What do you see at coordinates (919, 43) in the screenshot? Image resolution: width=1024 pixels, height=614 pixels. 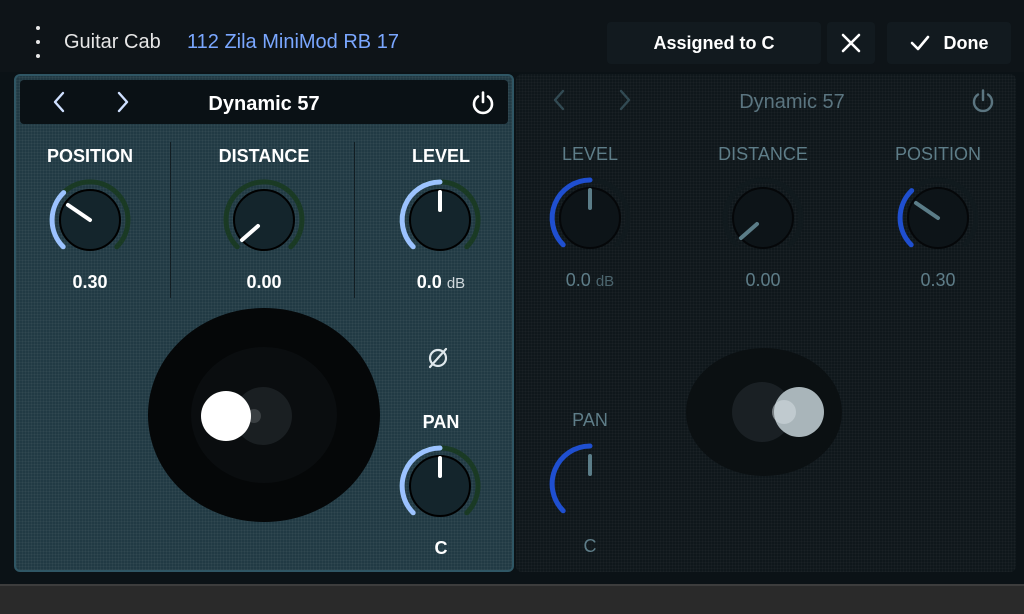 I see `checkmark-icon` at bounding box center [919, 43].